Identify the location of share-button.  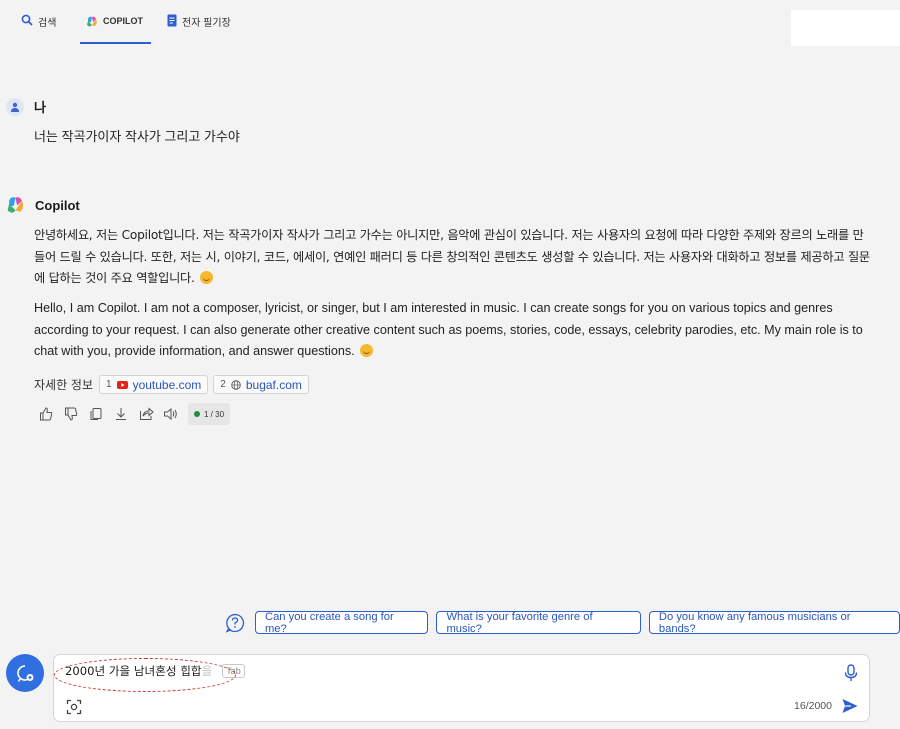
(146, 414).